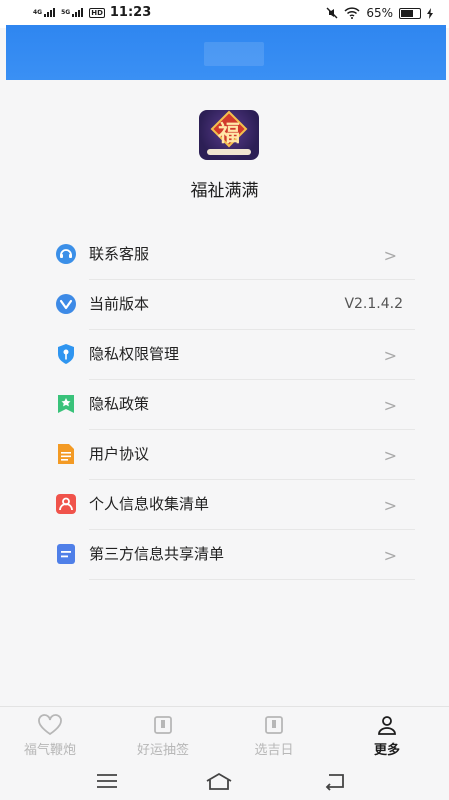  I want to click on tab-label: 好运抽签, so click(162, 750).